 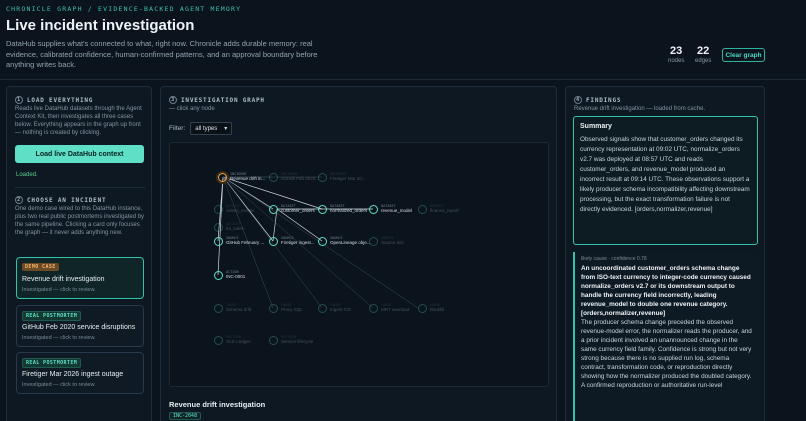 What do you see at coordinates (703, 51) in the screenshot?
I see `edges-count: 22` at bounding box center [703, 51].